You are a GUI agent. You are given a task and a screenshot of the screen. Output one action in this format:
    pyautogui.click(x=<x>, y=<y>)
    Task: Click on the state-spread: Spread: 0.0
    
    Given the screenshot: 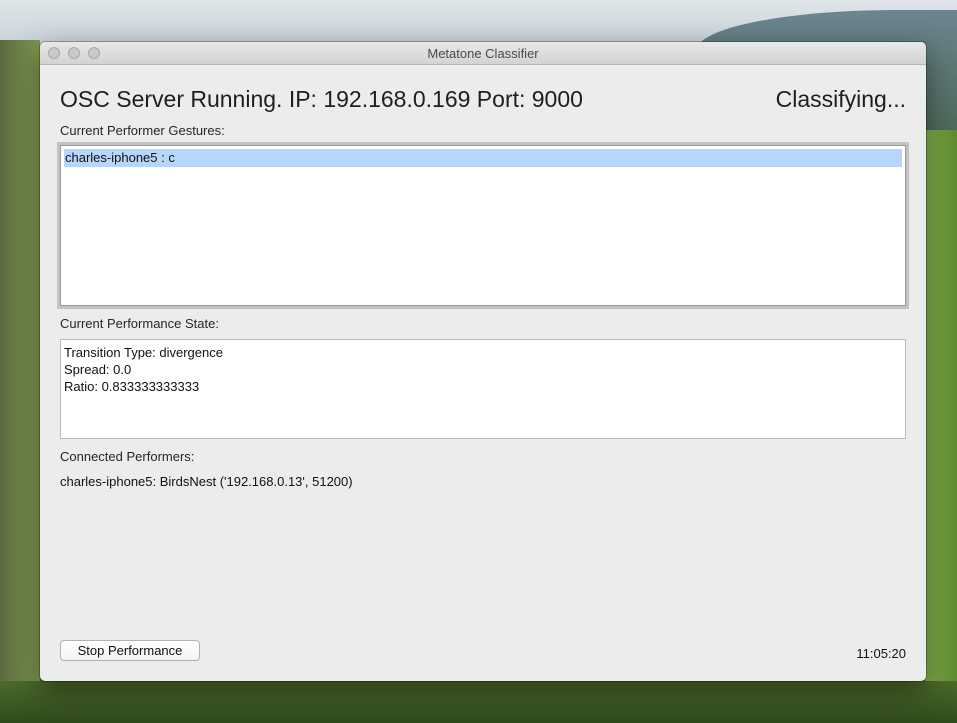 What is the action you would take?
    pyautogui.click(x=98, y=369)
    